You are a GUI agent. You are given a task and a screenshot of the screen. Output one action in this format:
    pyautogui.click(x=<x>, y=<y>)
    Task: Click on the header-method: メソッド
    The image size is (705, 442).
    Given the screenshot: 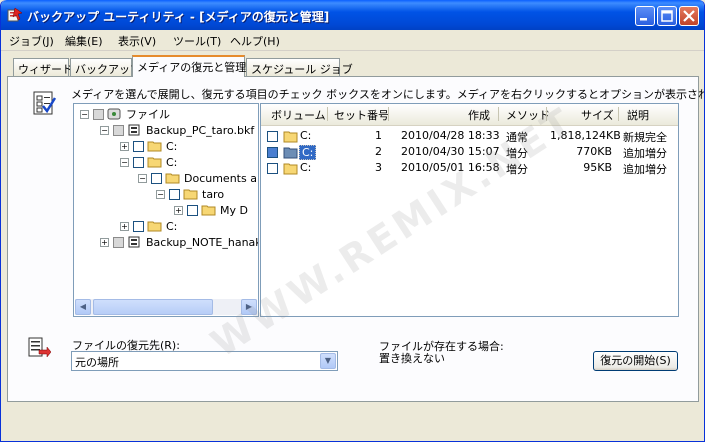 What is the action you would take?
    pyautogui.click(x=528, y=115)
    